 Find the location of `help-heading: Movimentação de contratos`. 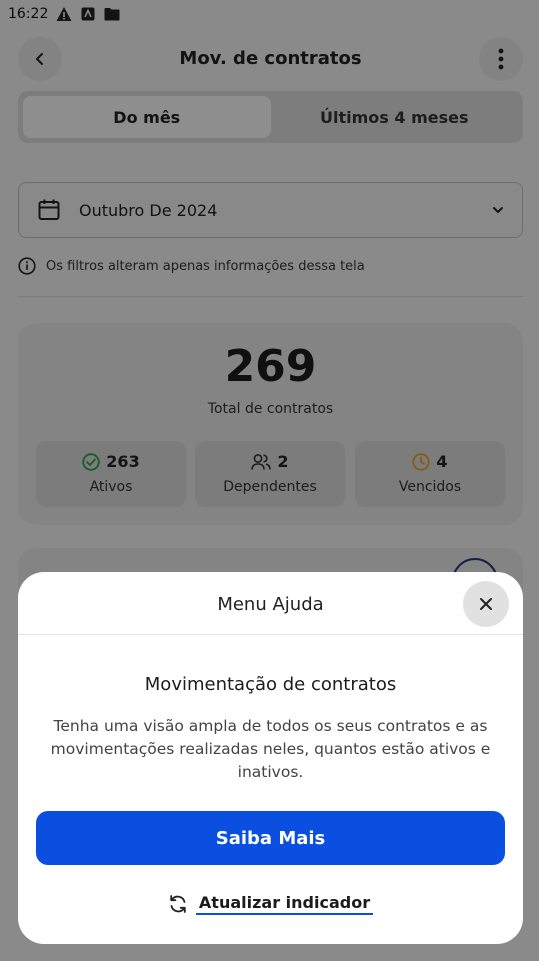

help-heading: Movimentação de contratos is located at coordinates (270, 684).